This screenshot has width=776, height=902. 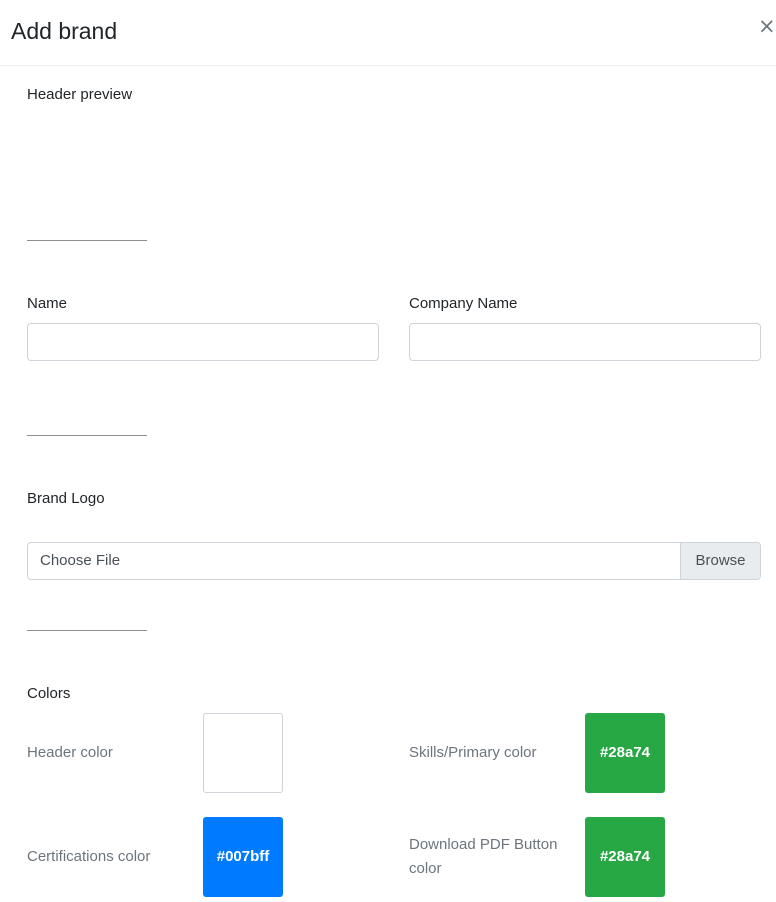 What do you see at coordinates (243, 753) in the screenshot?
I see `header-color-swatch` at bounding box center [243, 753].